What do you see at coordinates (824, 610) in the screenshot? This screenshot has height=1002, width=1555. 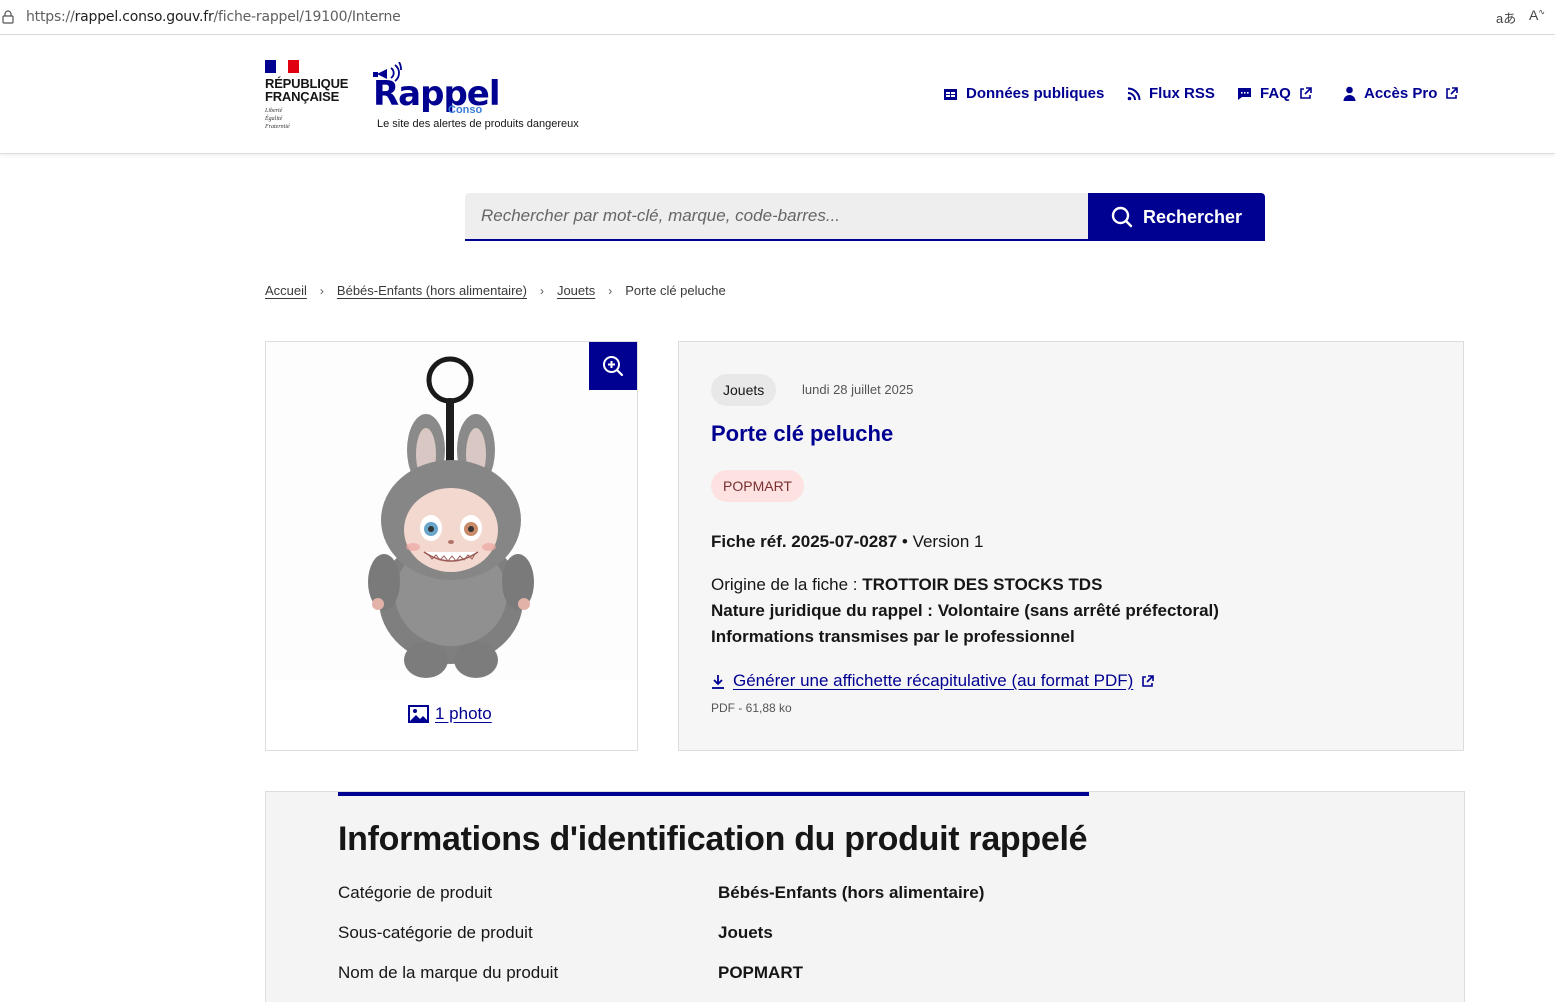 I see `nature-label: Nature juridique du rappel :` at bounding box center [824, 610].